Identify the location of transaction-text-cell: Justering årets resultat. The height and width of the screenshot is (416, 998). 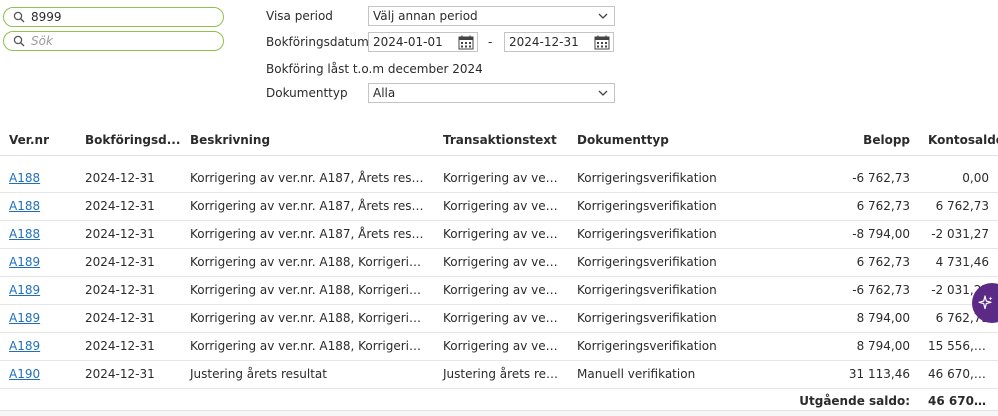
(501, 374).